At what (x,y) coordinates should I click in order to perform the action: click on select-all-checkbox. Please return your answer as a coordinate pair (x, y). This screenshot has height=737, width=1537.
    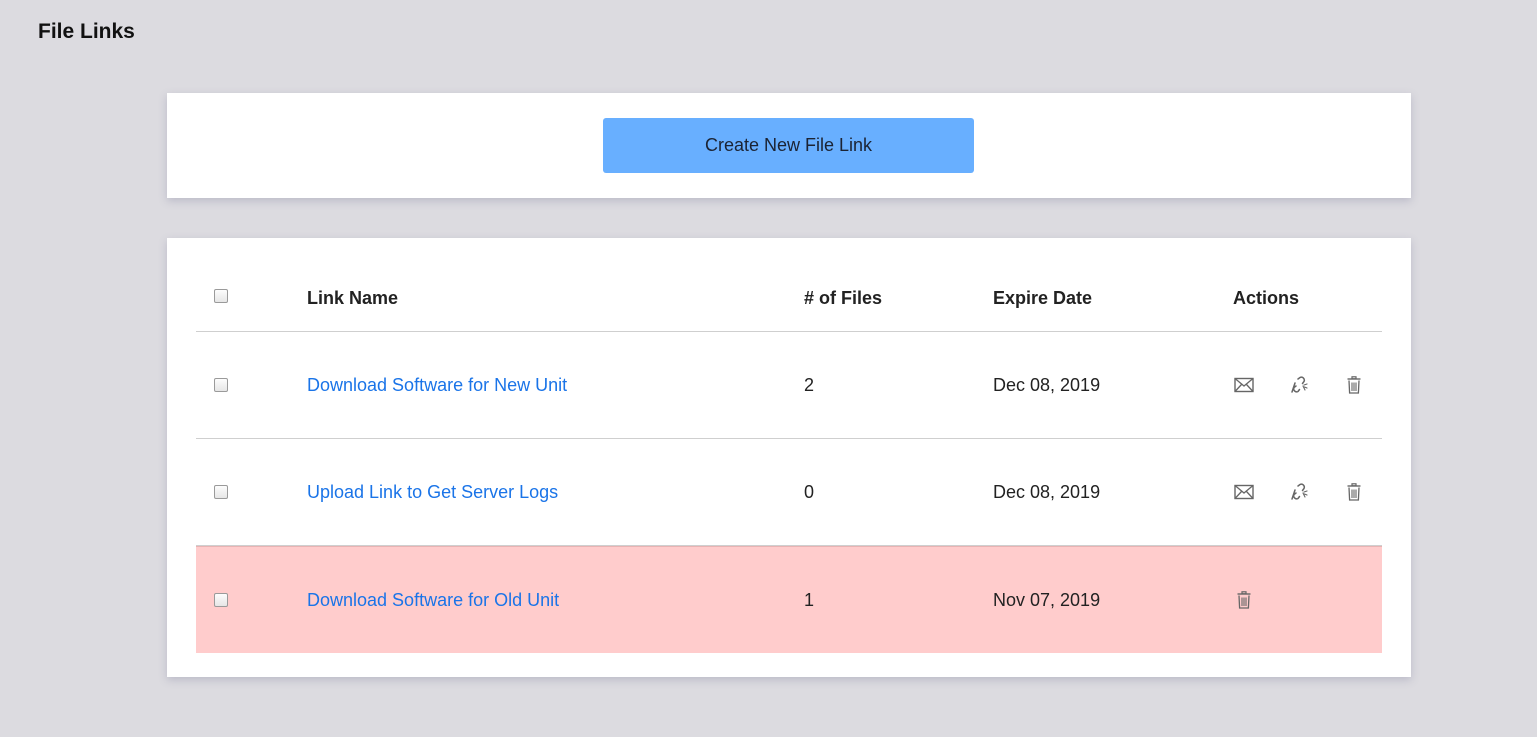
    Looking at the image, I should click on (221, 296).